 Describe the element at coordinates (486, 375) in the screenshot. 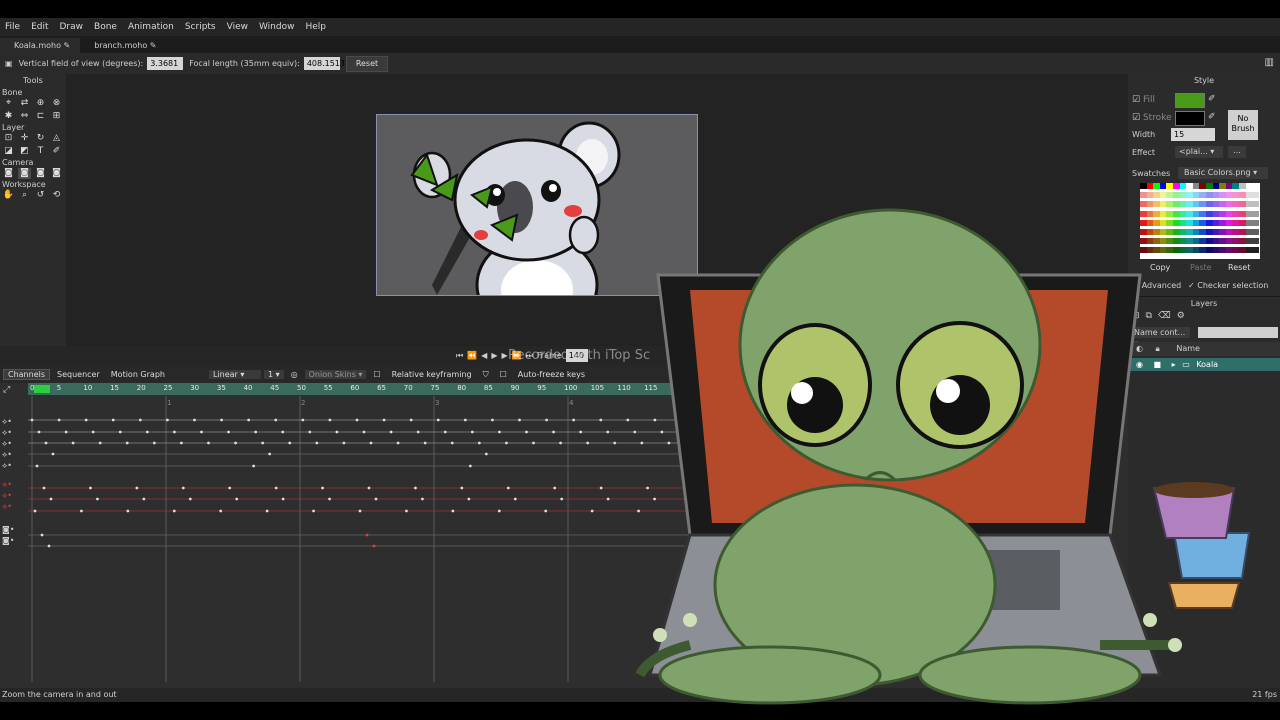

I see `freeze-icon: ⛉` at that location.